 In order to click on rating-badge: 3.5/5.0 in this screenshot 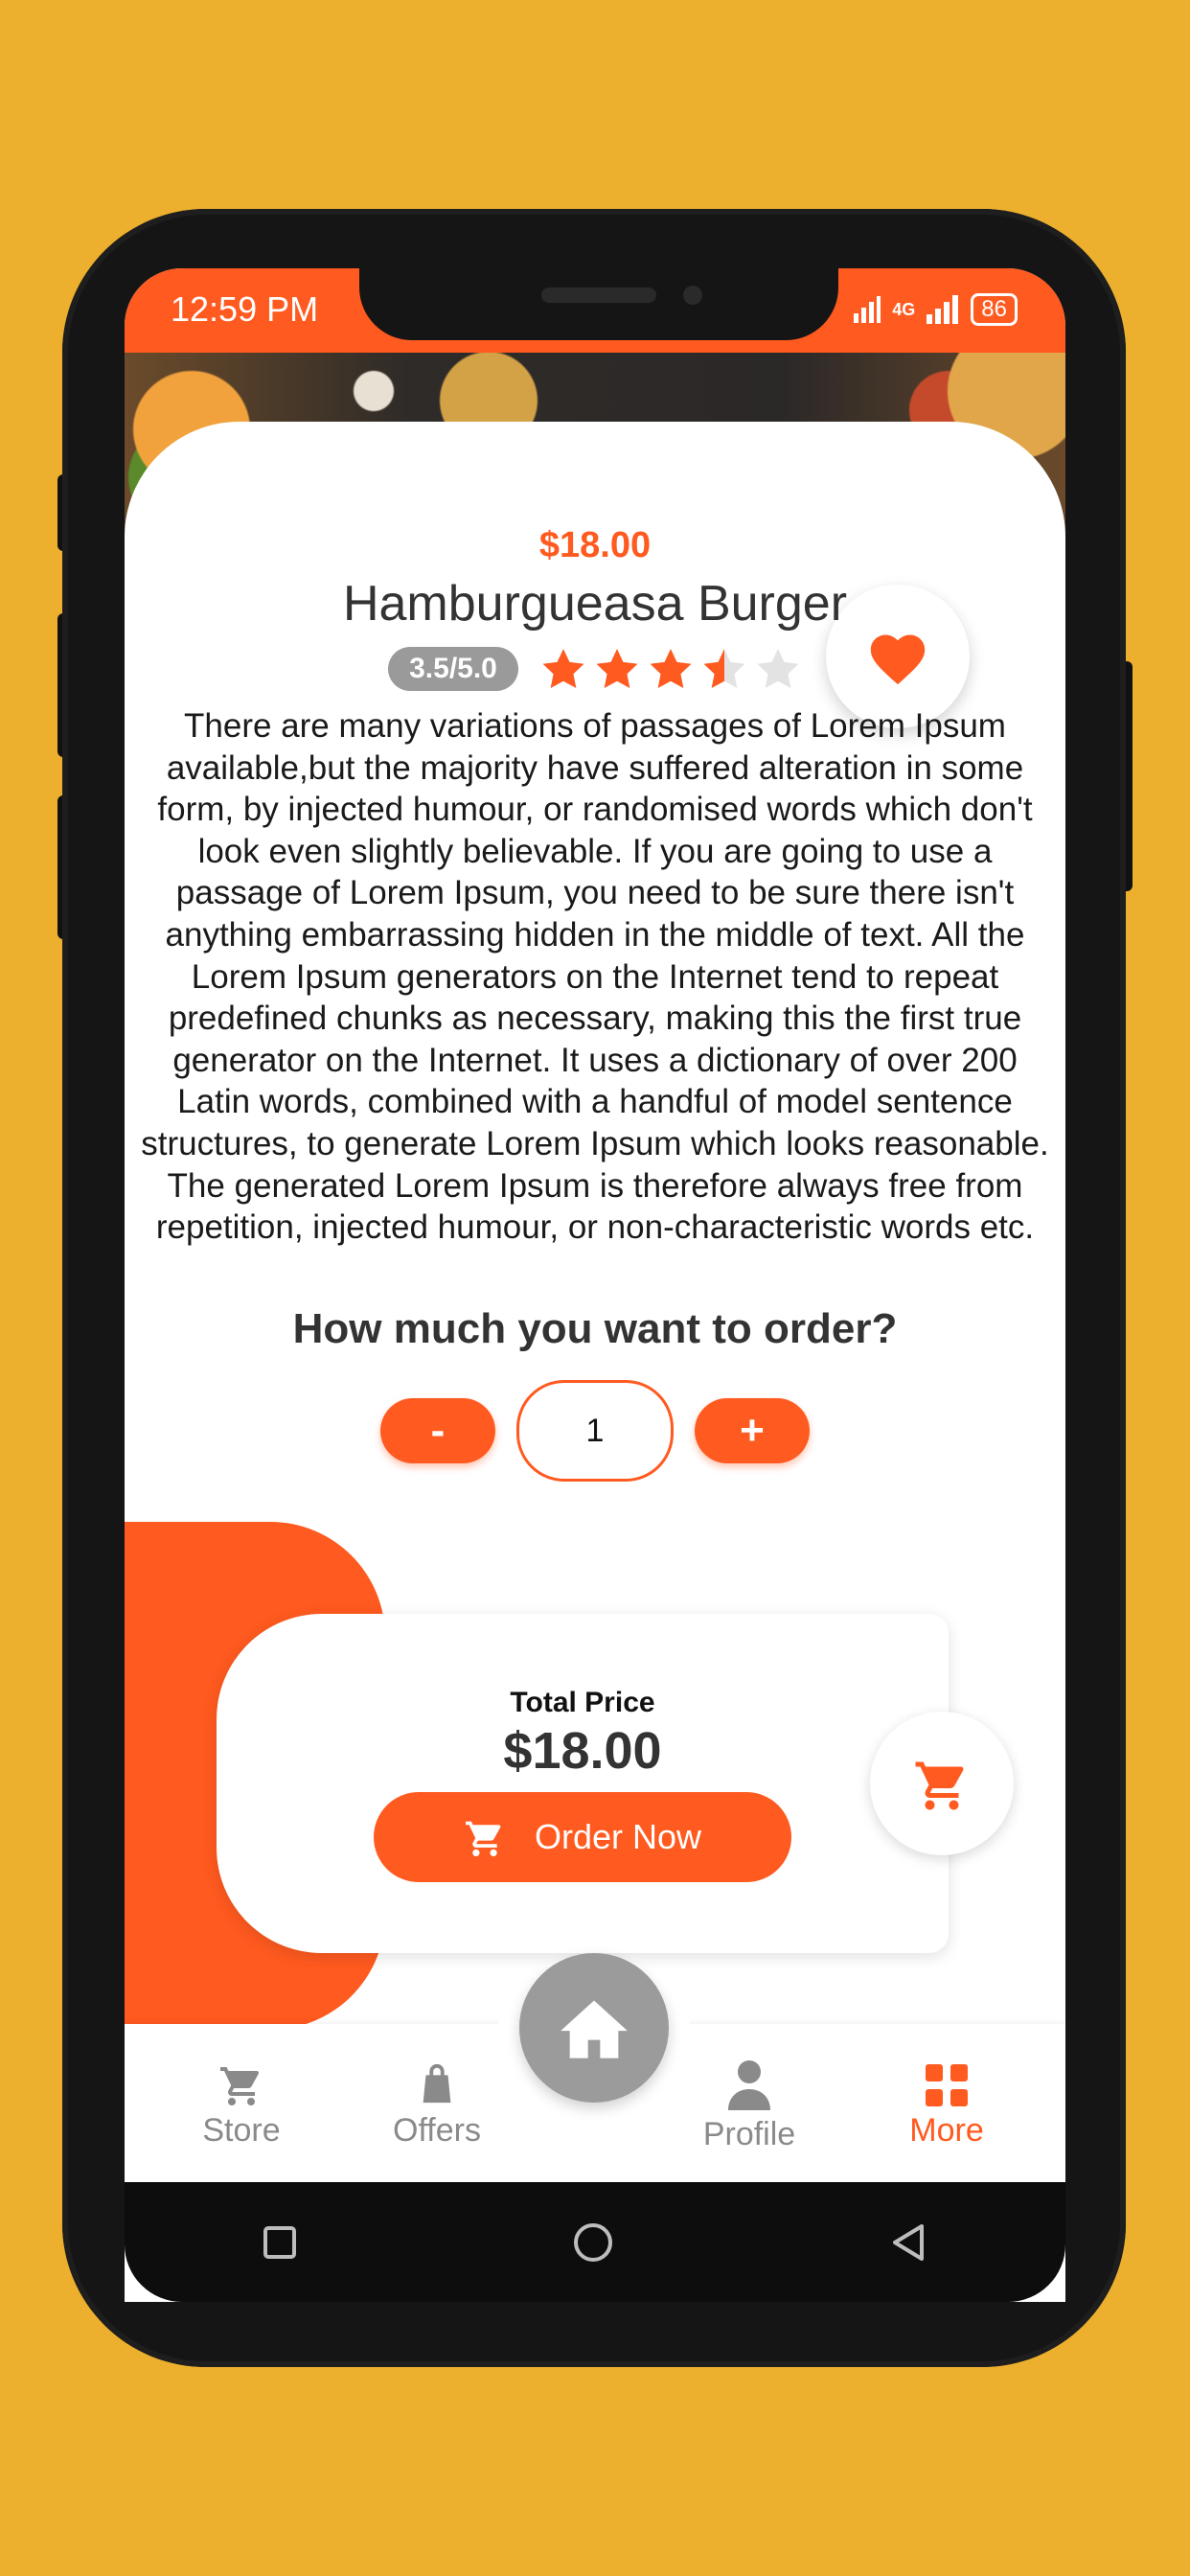, I will do `click(453, 669)`.